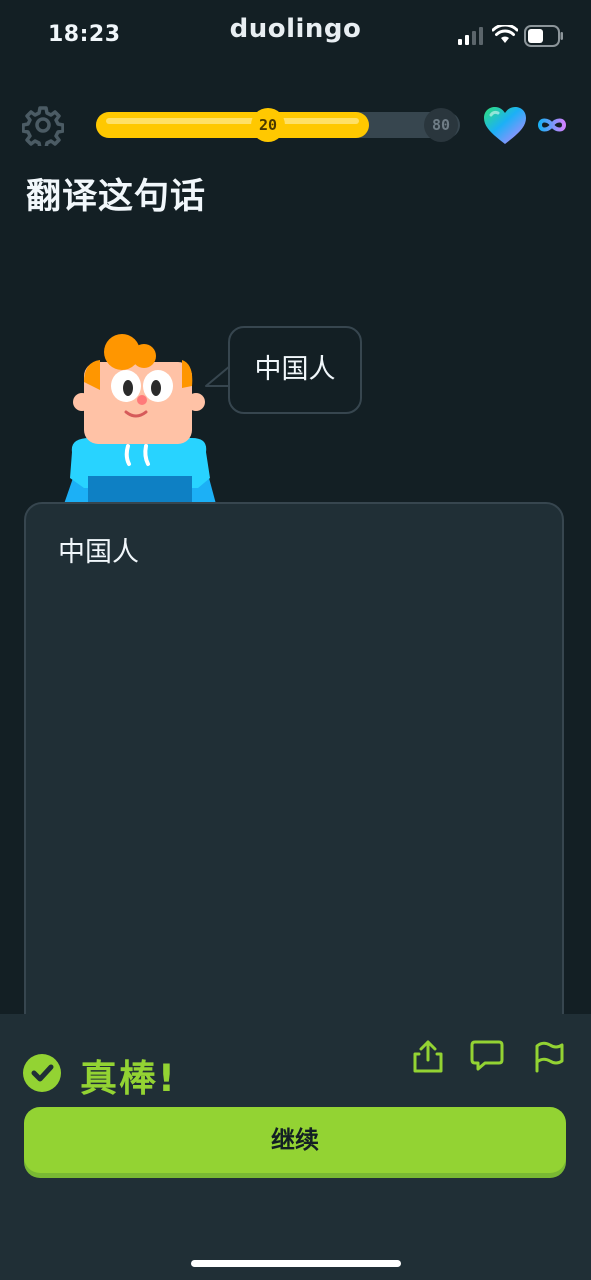 This screenshot has height=1280, width=591. What do you see at coordinates (505, 34) in the screenshot?
I see `wifi-icon` at bounding box center [505, 34].